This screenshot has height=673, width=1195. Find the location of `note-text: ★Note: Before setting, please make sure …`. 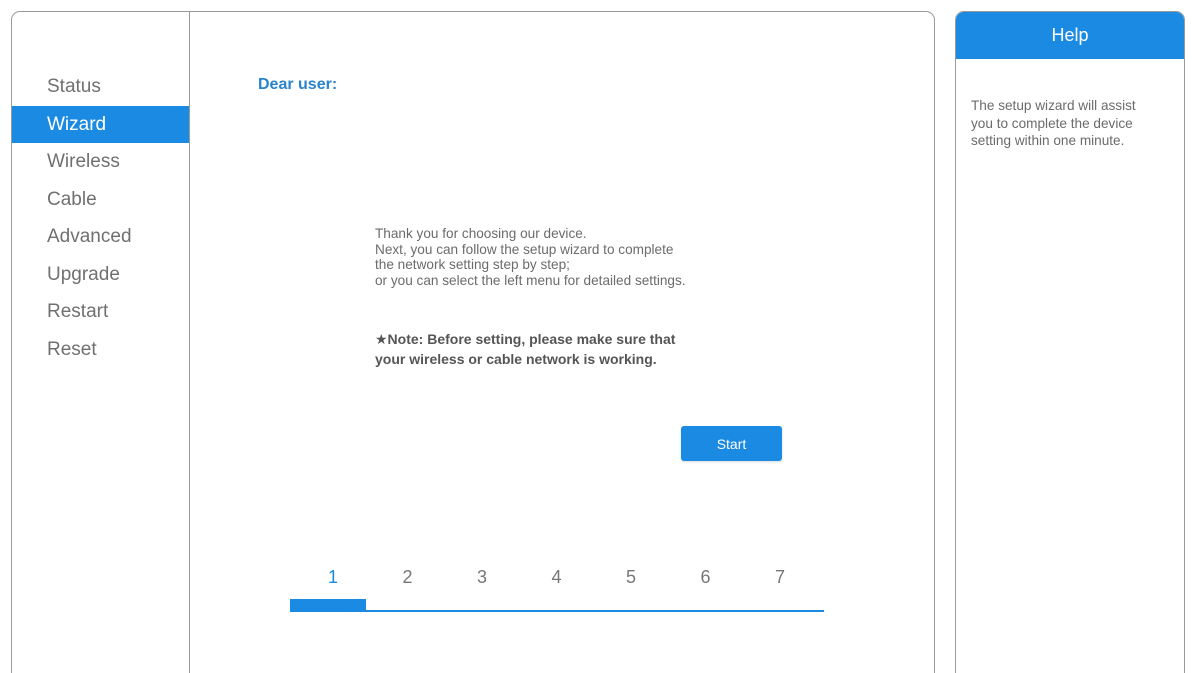

note-text: ★Note: Before setting, please make sure … is located at coordinates (585, 349).